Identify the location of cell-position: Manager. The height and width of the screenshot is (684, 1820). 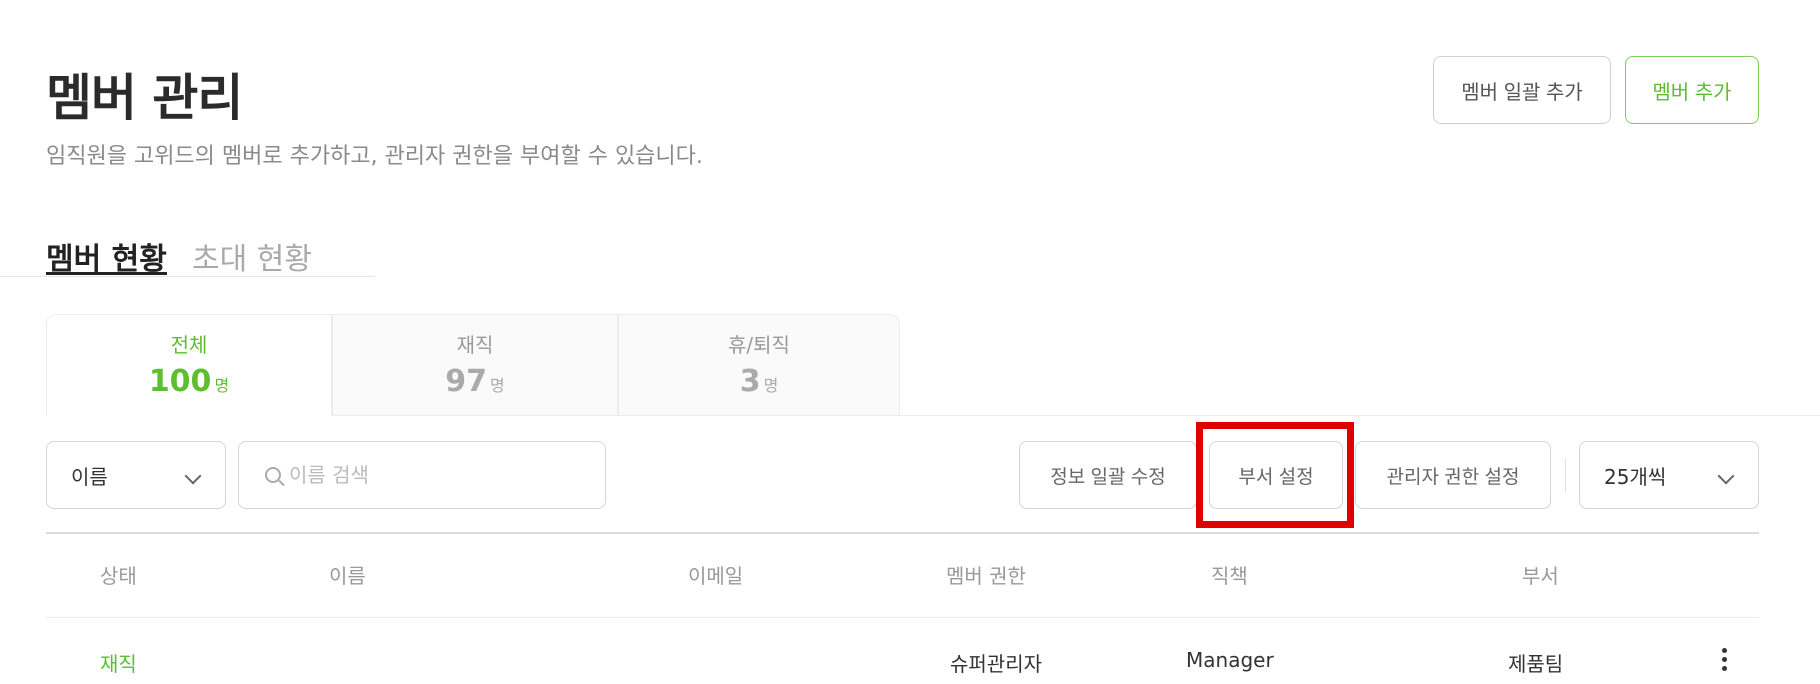
(1230, 660).